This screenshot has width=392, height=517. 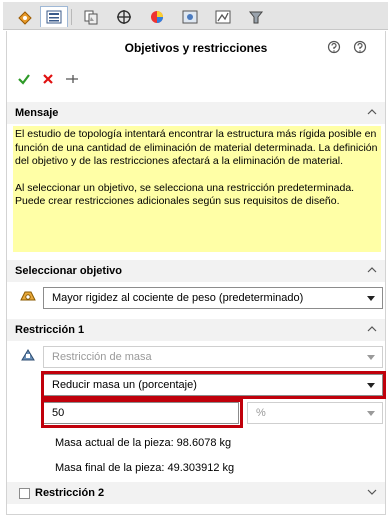 What do you see at coordinates (28, 355) in the screenshot?
I see `constraint-icon` at bounding box center [28, 355].